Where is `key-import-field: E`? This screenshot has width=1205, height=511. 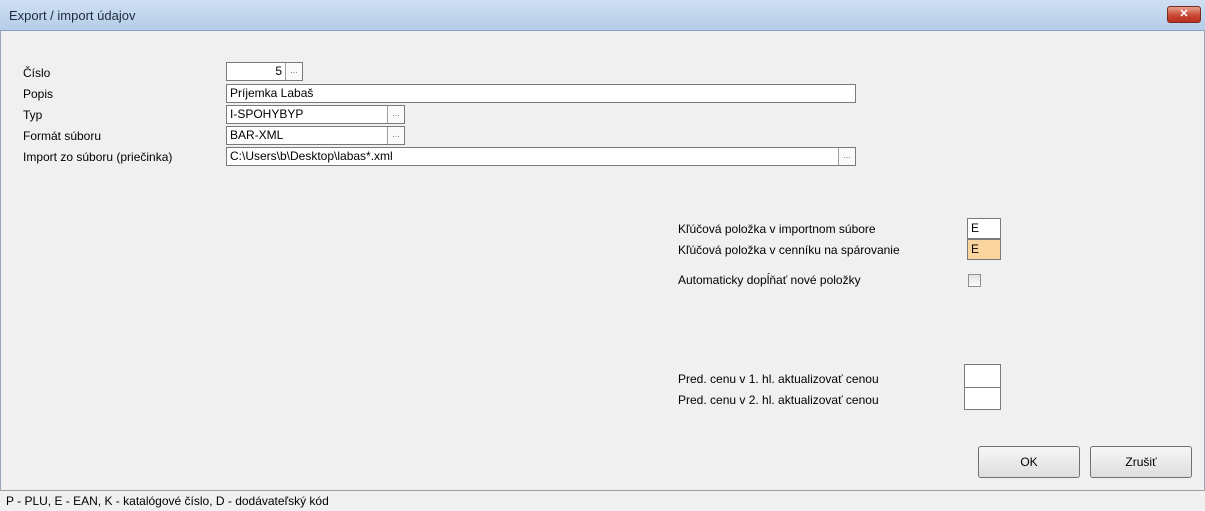 key-import-field: E is located at coordinates (984, 228).